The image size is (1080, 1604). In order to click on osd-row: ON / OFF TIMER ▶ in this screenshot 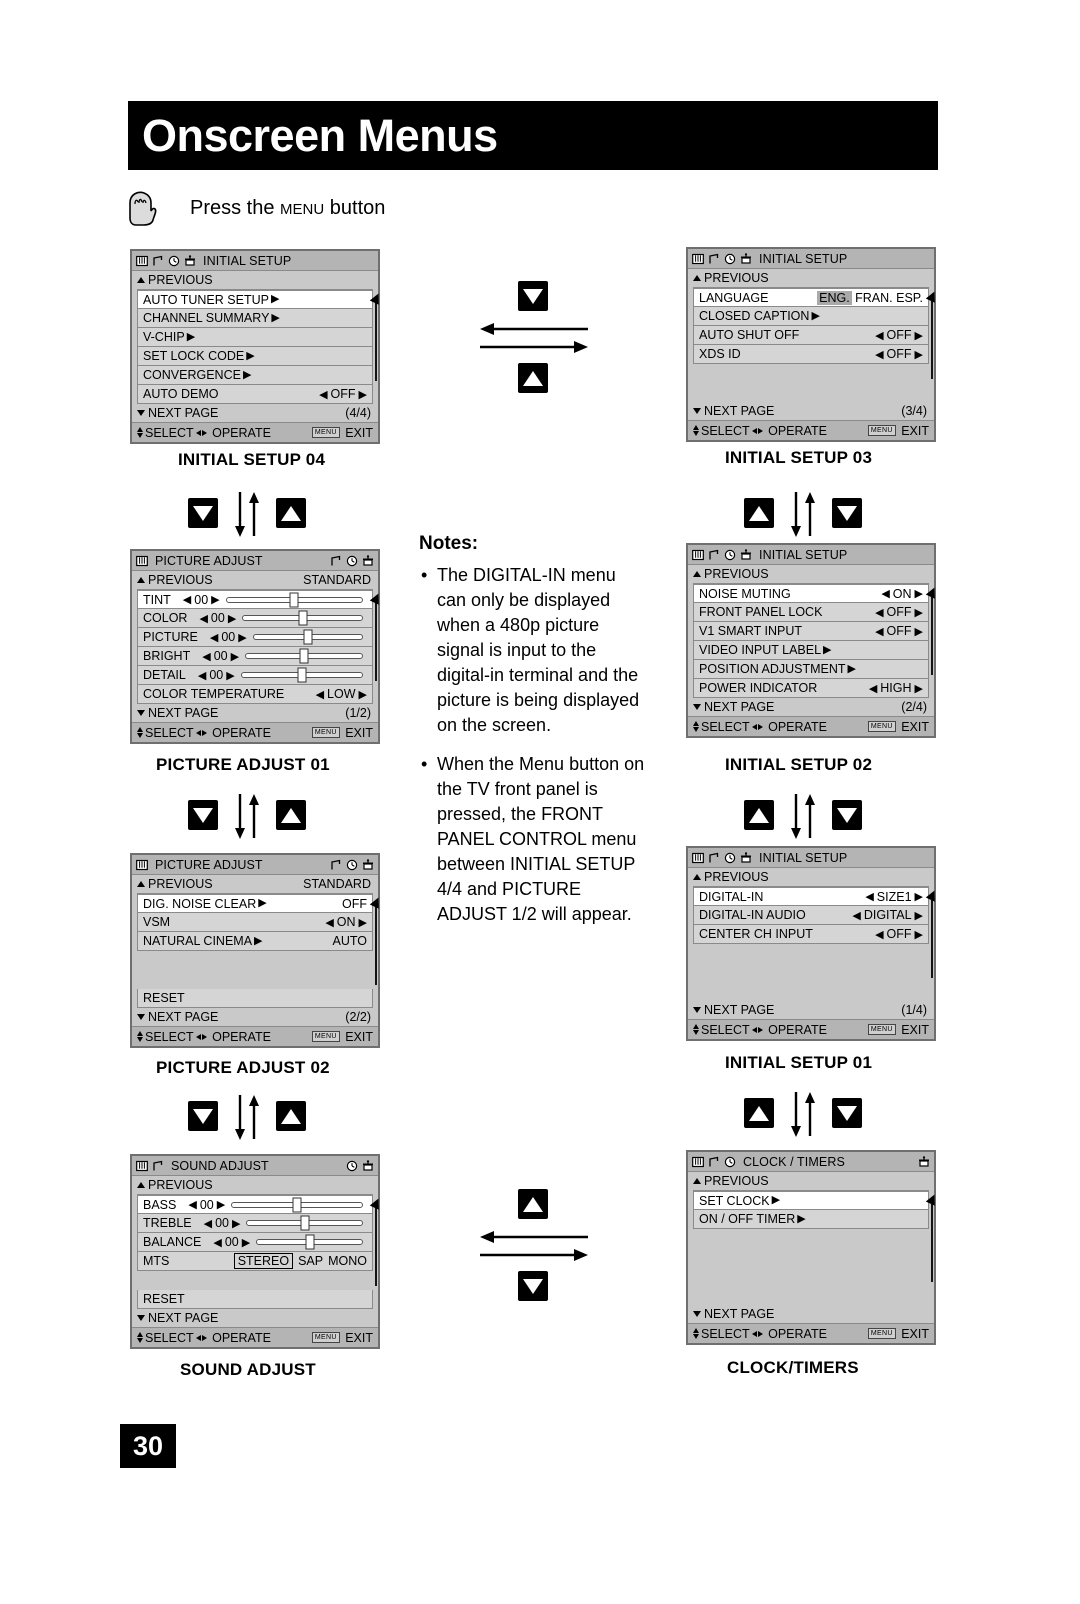, I will do `click(811, 1219)`.